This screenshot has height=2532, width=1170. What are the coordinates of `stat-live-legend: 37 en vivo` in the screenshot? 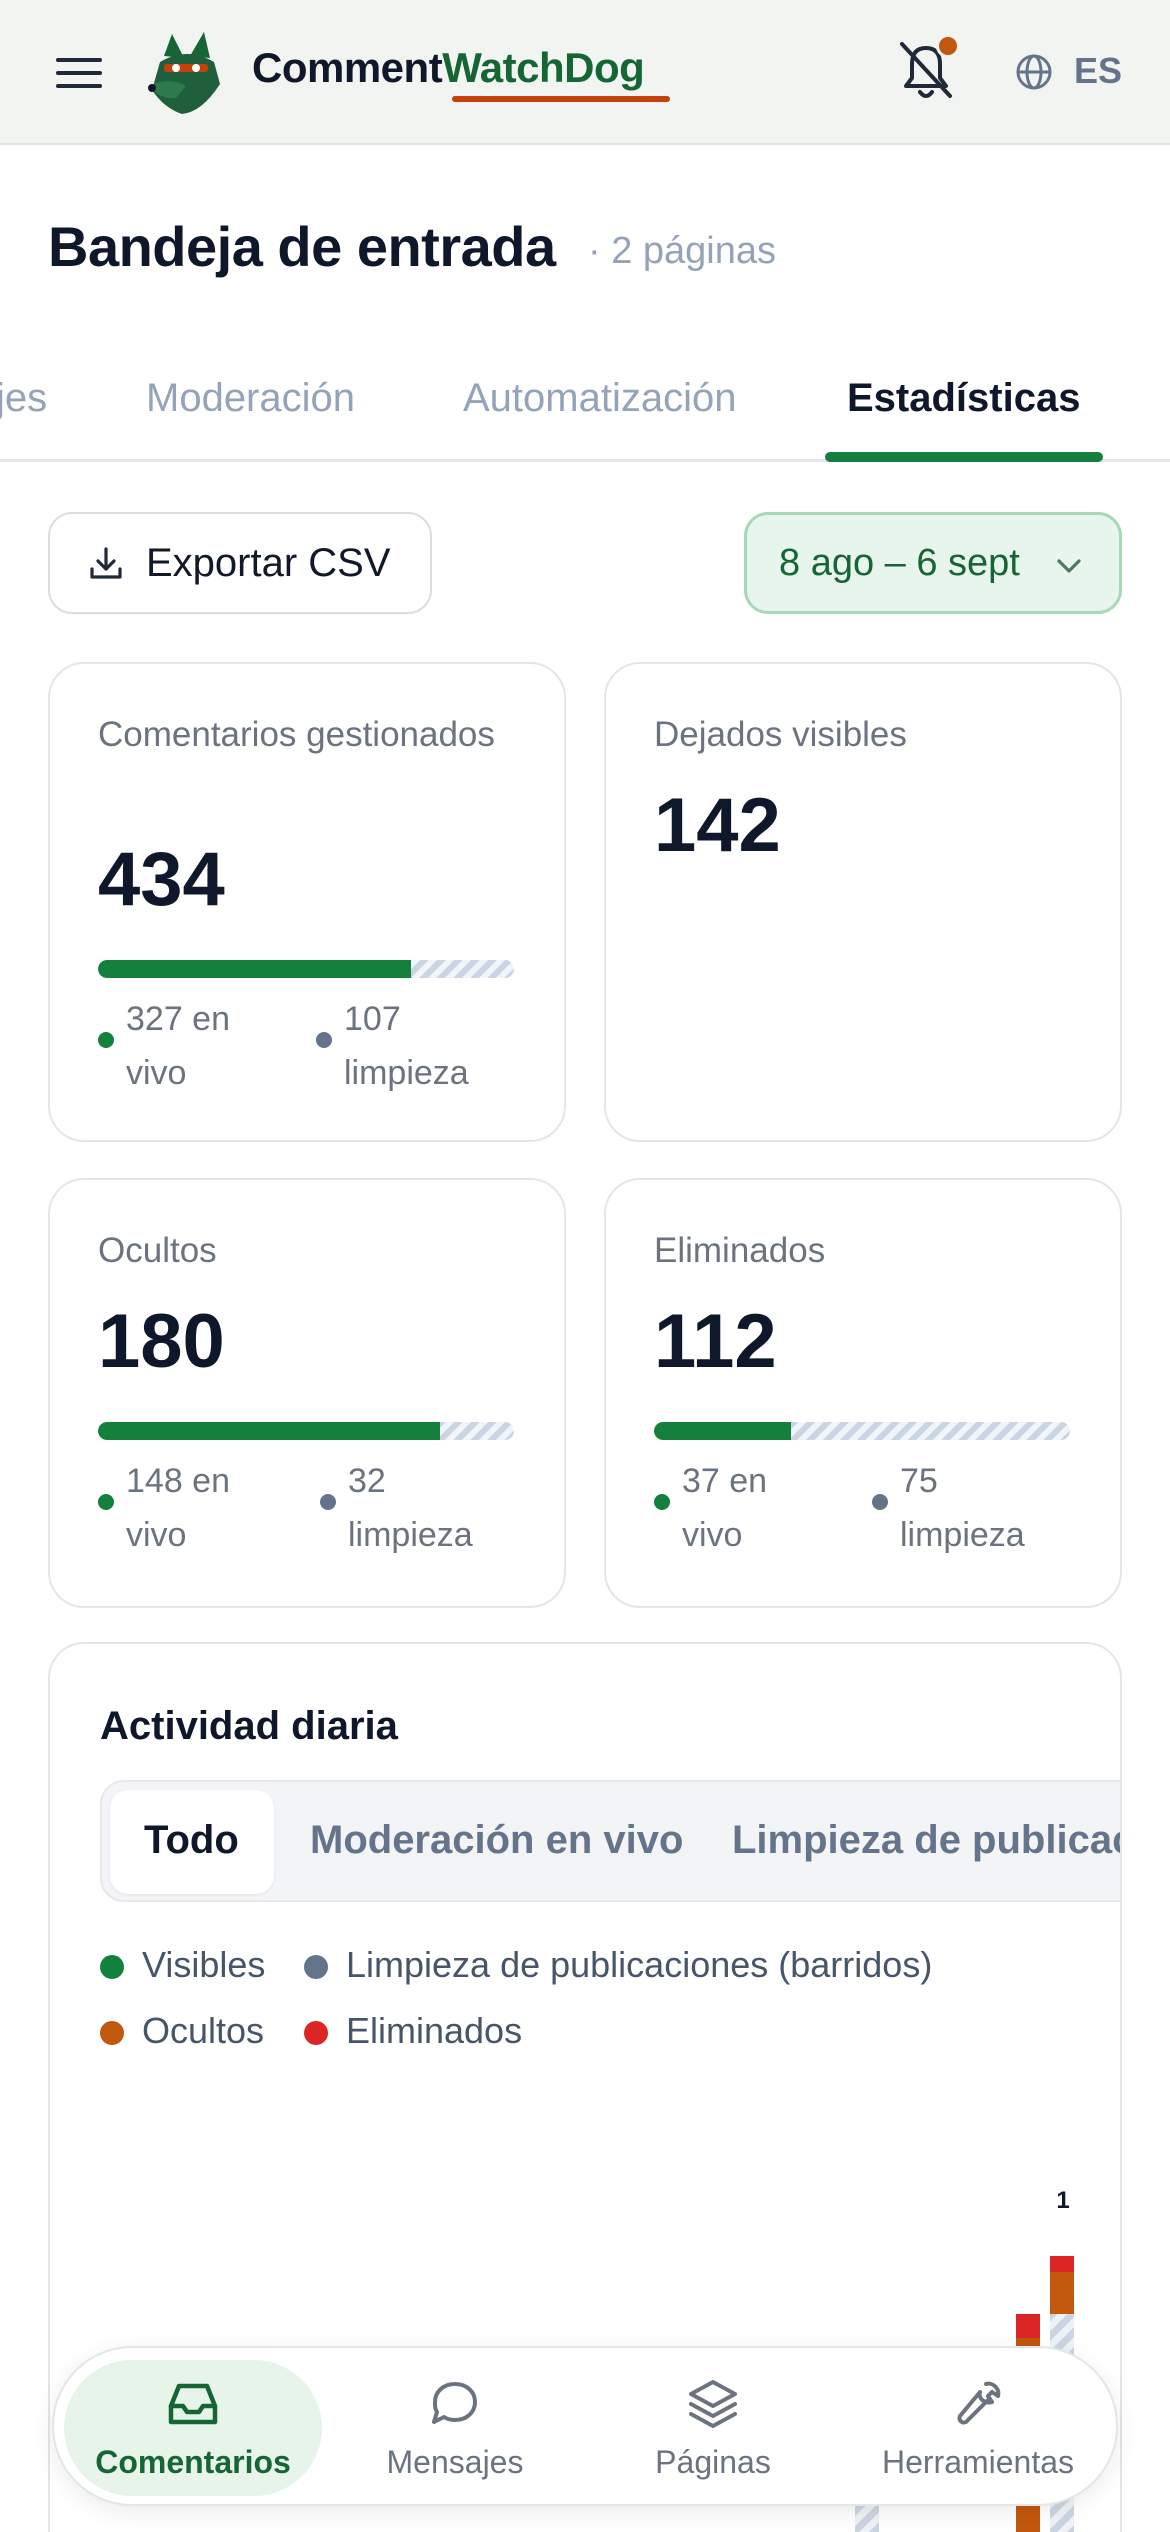 It's located at (738, 1508).